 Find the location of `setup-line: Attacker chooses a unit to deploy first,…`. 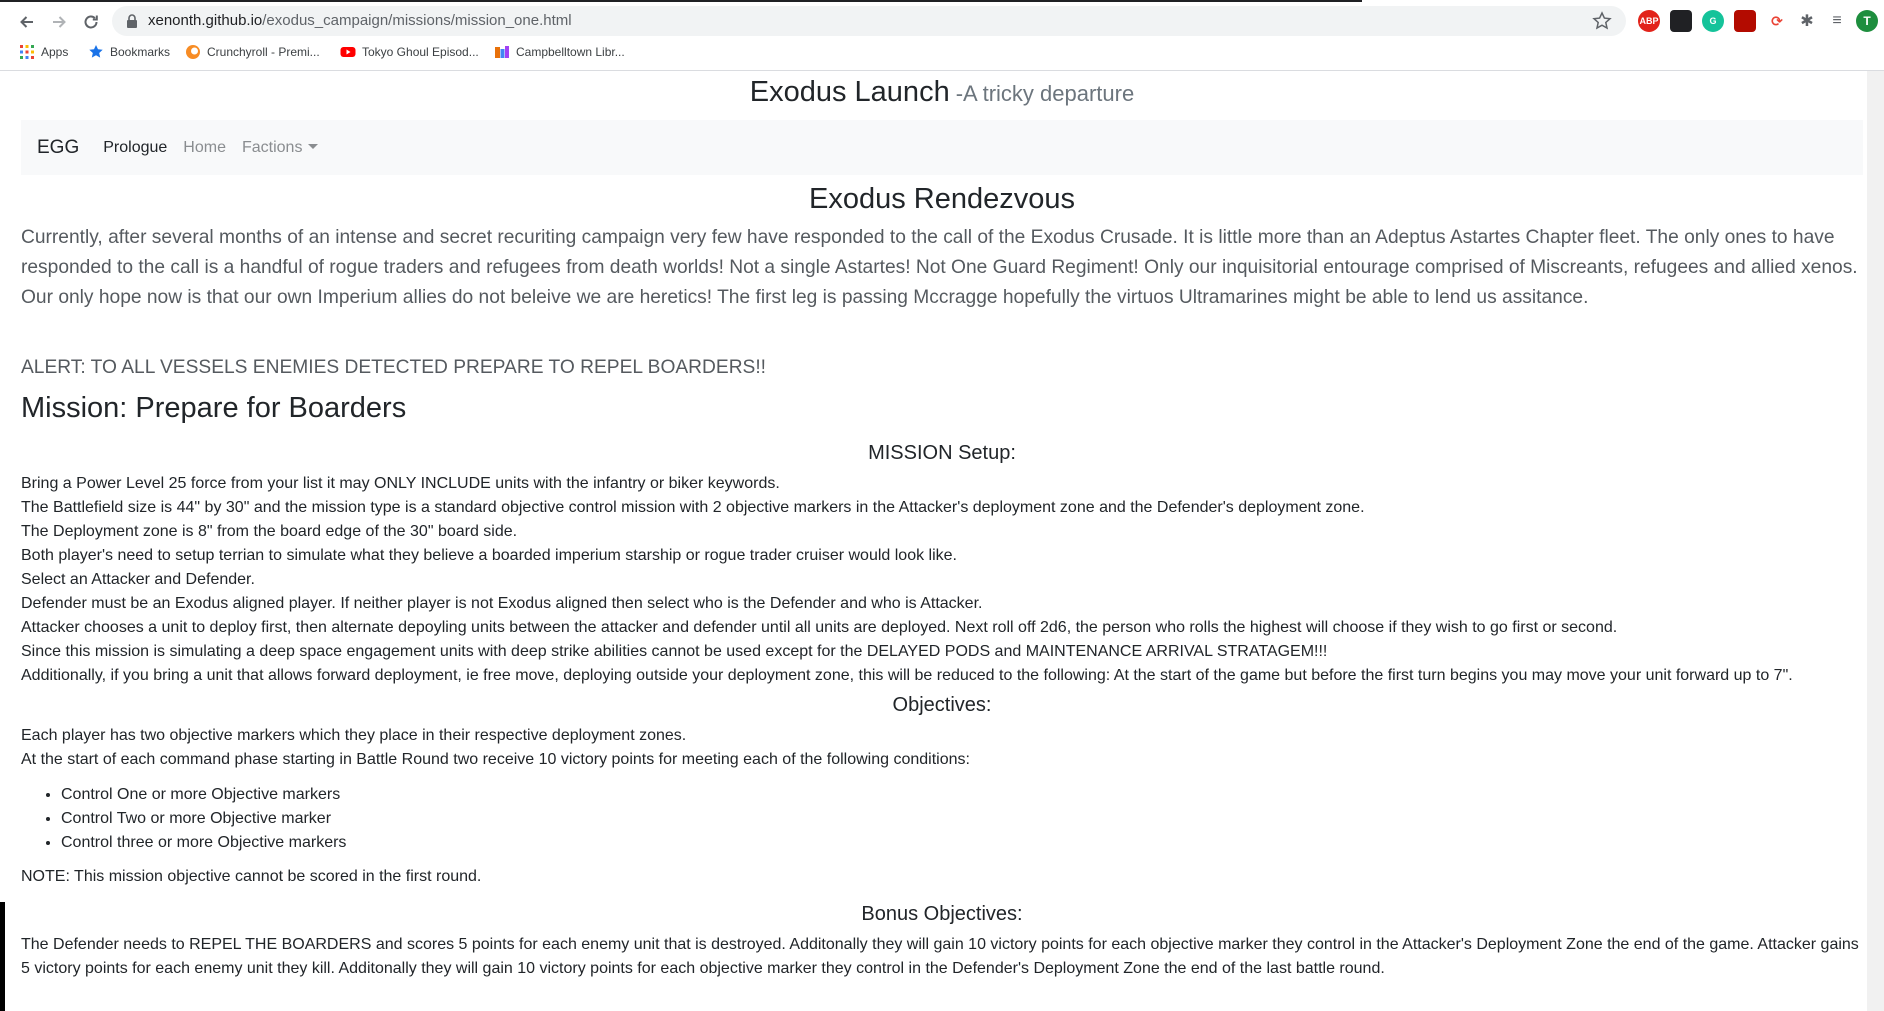

setup-line: Attacker chooses a unit to deploy first,… is located at coordinates (819, 627).